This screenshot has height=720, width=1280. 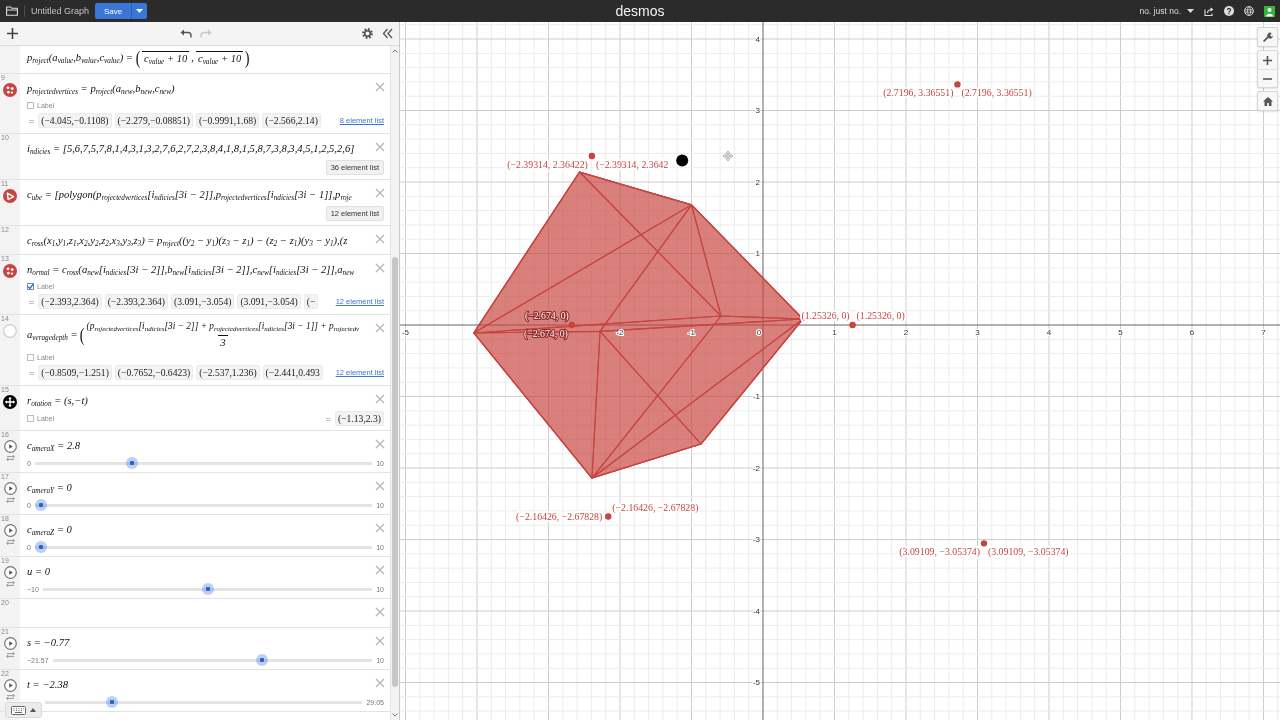 What do you see at coordinates (1267, 101) in the screenshot?
I see `home-icon` at bounding box center [1267, 101].